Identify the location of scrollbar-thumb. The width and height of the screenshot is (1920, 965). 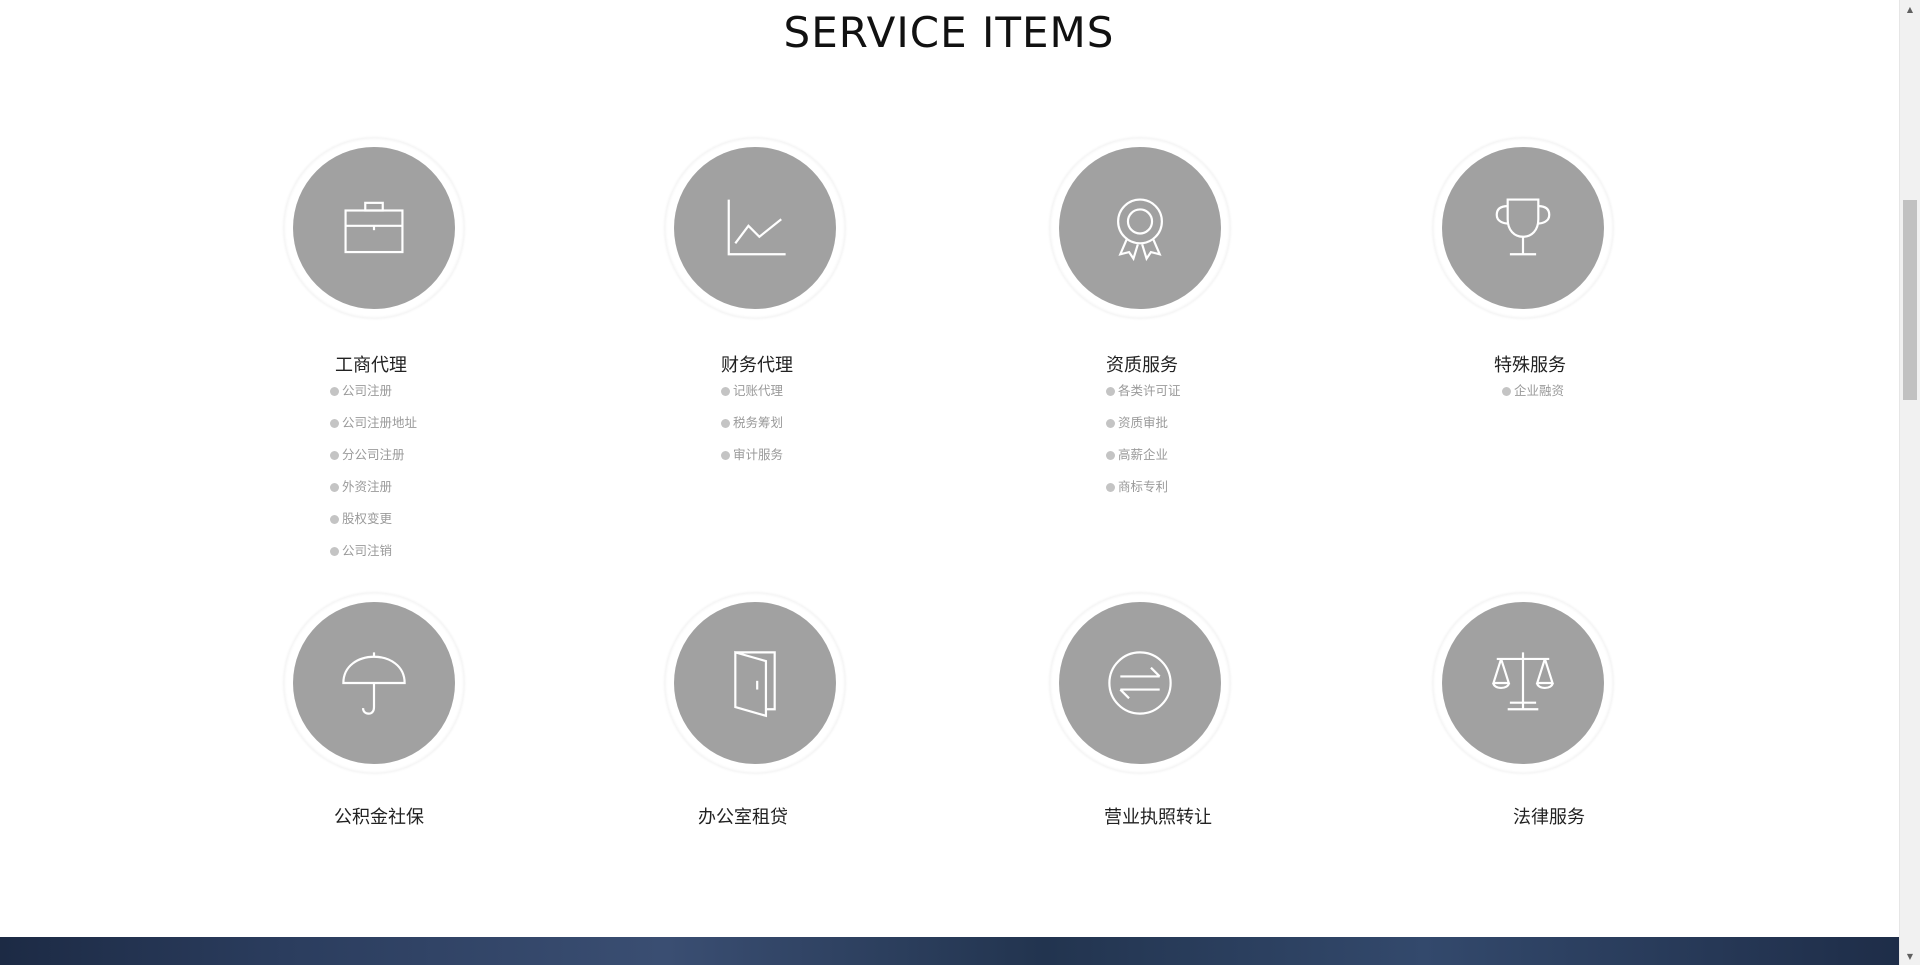
(1910, 300).